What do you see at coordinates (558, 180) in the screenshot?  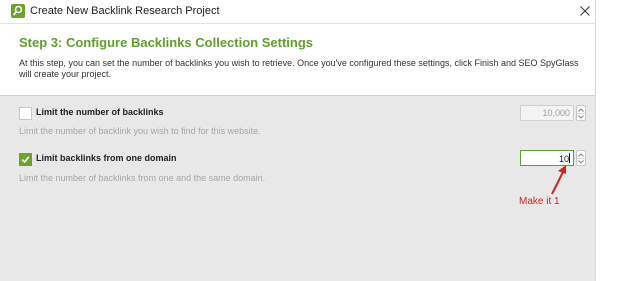 I see `annotation-arrow-icon` at bounding box center [558, 180].